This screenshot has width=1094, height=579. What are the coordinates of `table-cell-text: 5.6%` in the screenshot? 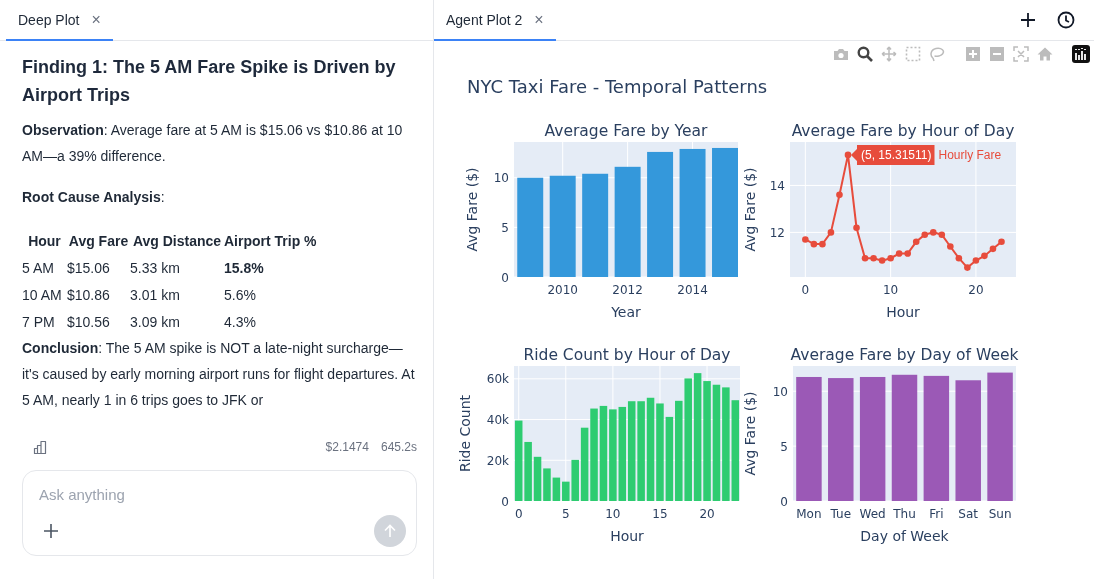 It's located at (240, 295).